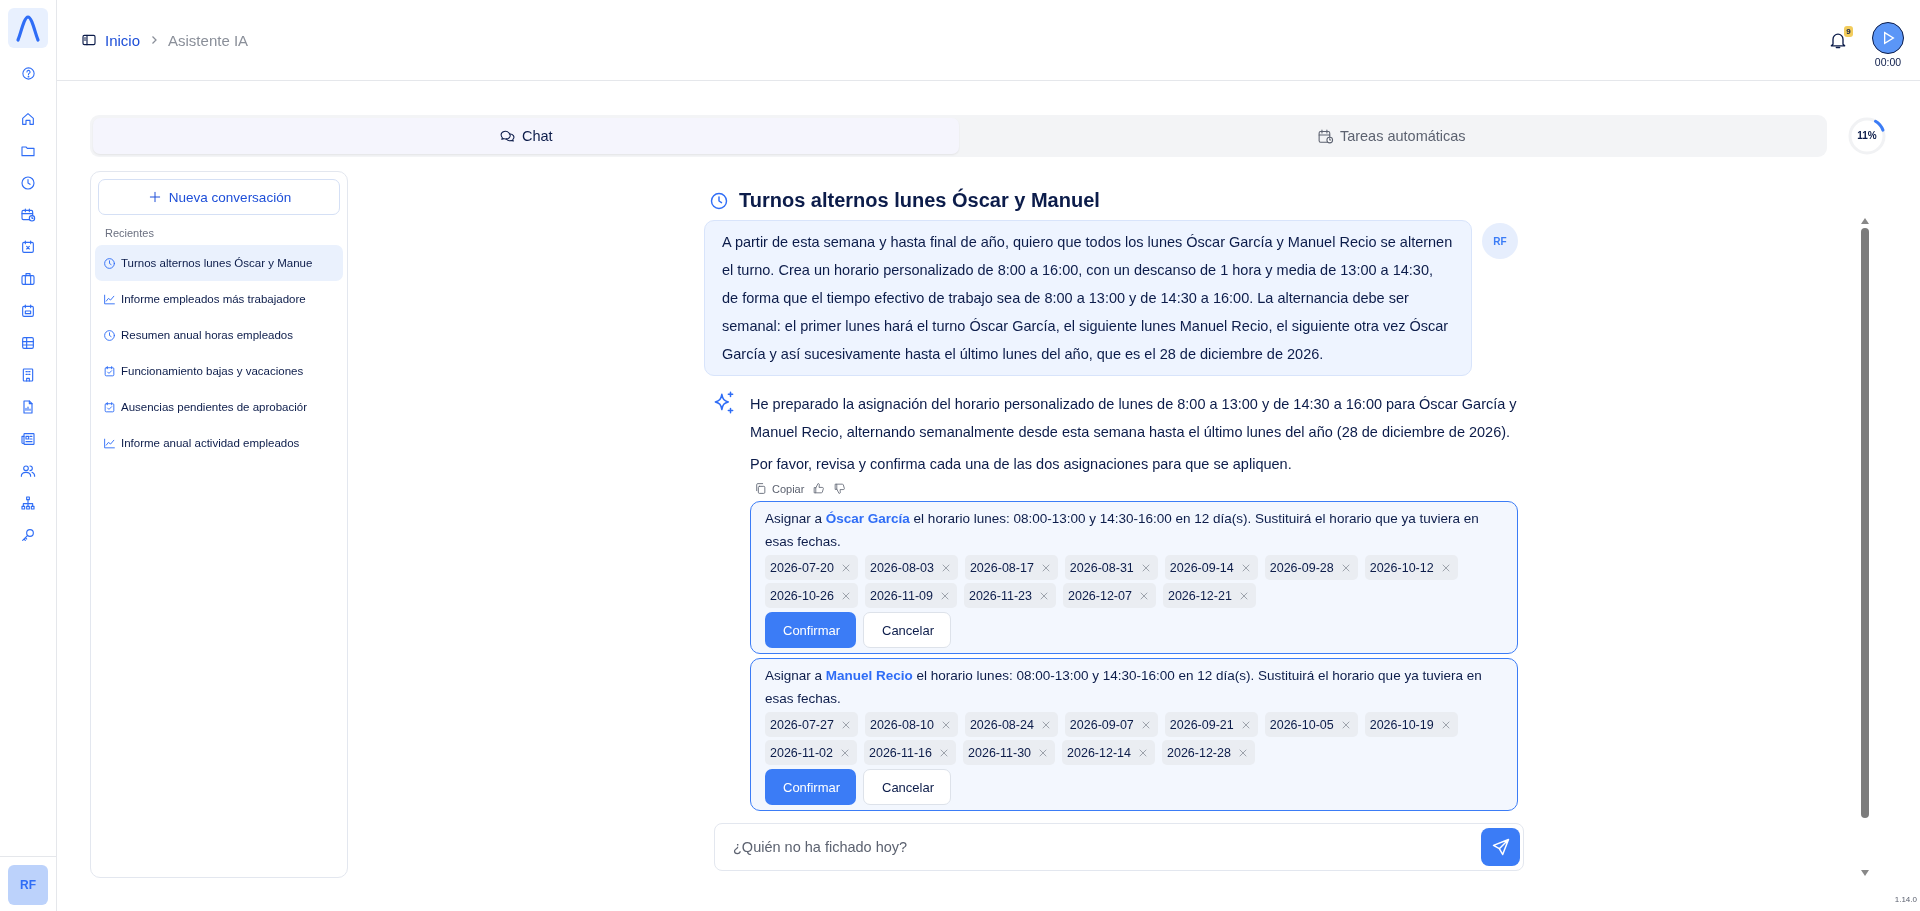 The image size is (1920, 911). Describe the element at coordinates (919, 200) in the screenshot. I see `conversation-title: Turnos alternos lunes Óscar y Manuel` at that location.